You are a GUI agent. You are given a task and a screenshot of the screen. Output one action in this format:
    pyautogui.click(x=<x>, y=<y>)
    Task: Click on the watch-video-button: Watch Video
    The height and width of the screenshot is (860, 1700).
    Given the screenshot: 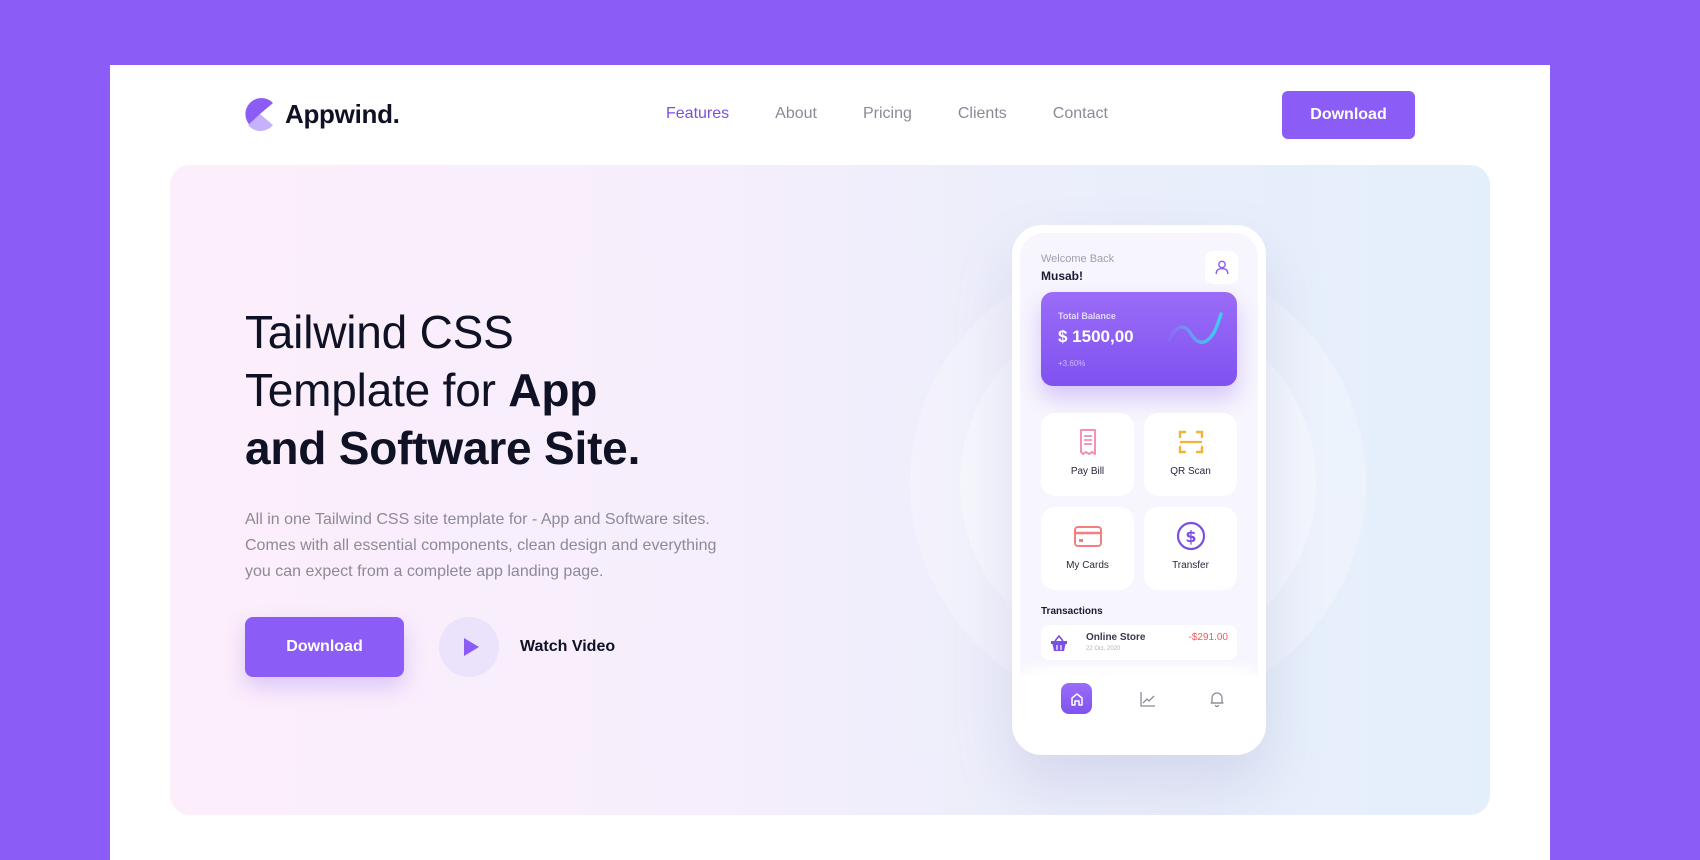 What is the action you would take?
    pyautogui.click(x=527, y=647)
    